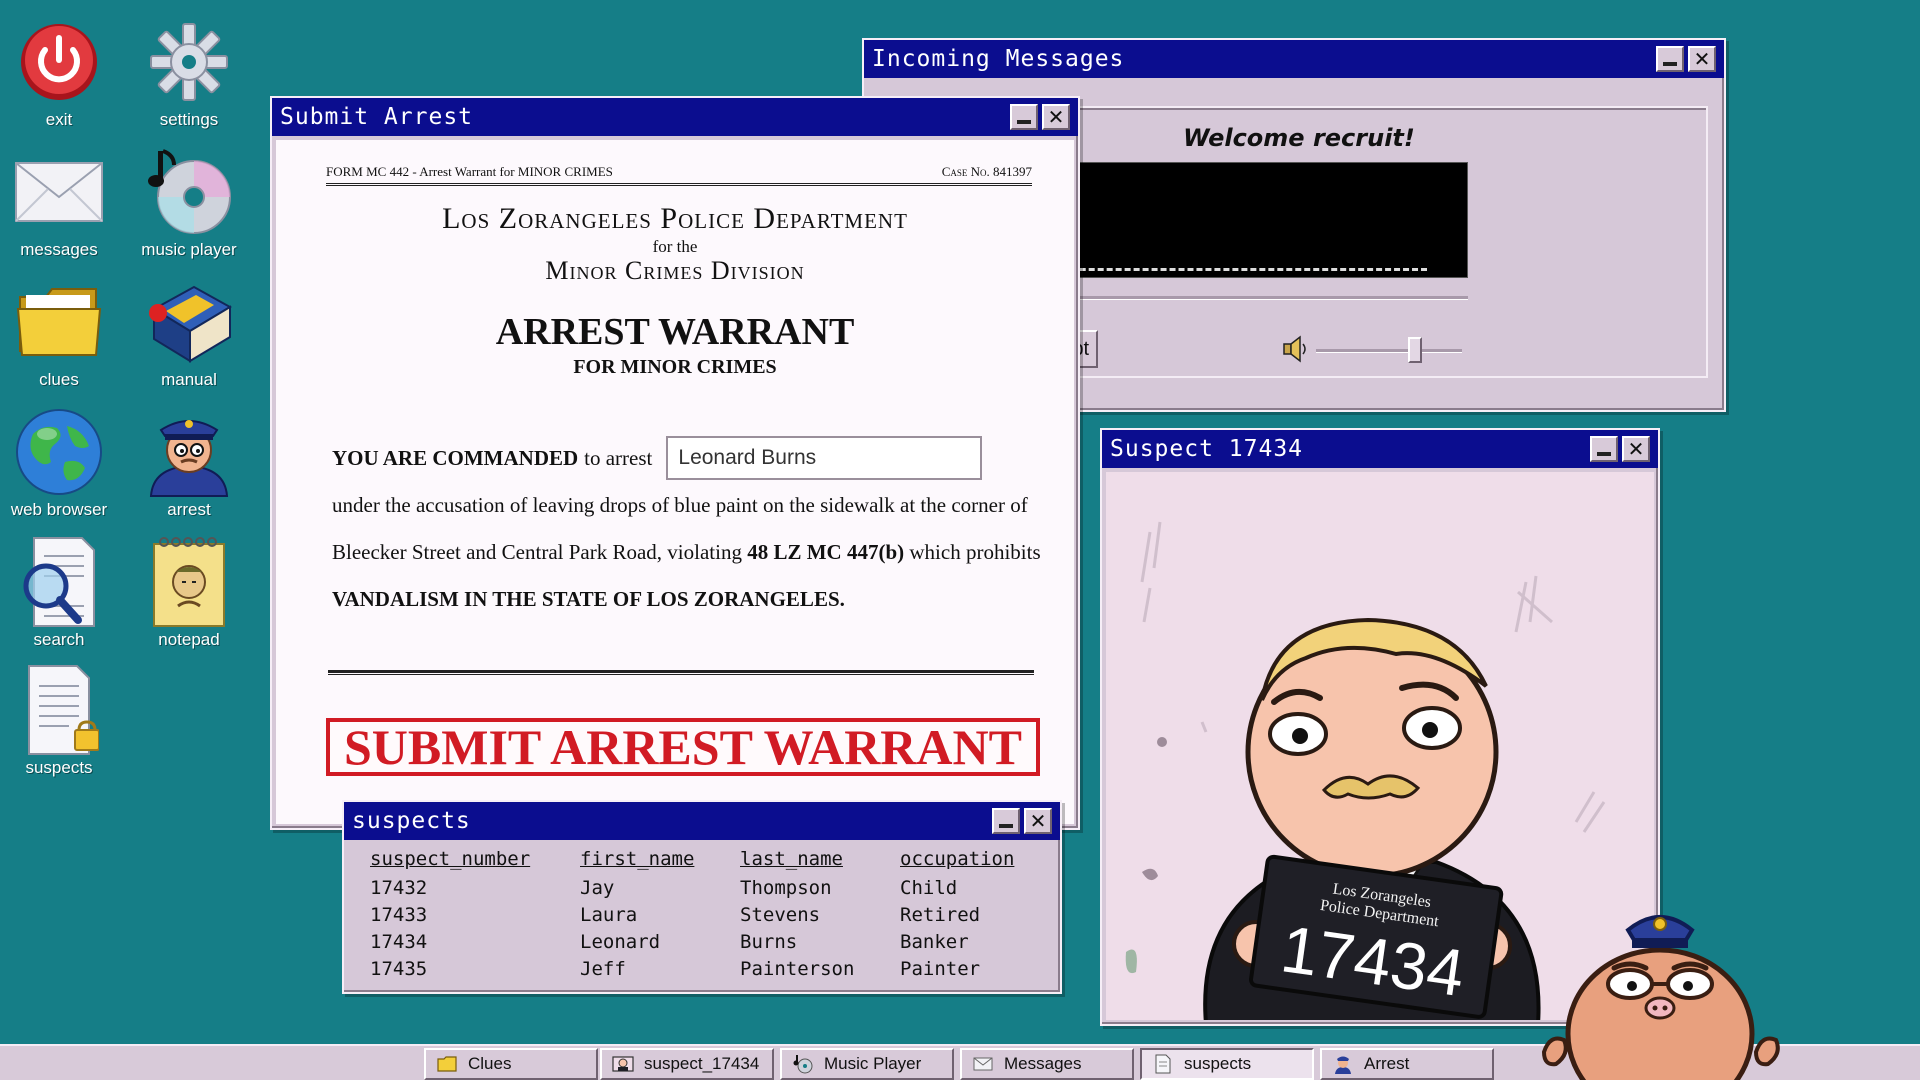 This screenshot has height=1080, width=1920. Describe the element at coordinates (59, 322) in the screenshot. I see `folder-icon` at that location.